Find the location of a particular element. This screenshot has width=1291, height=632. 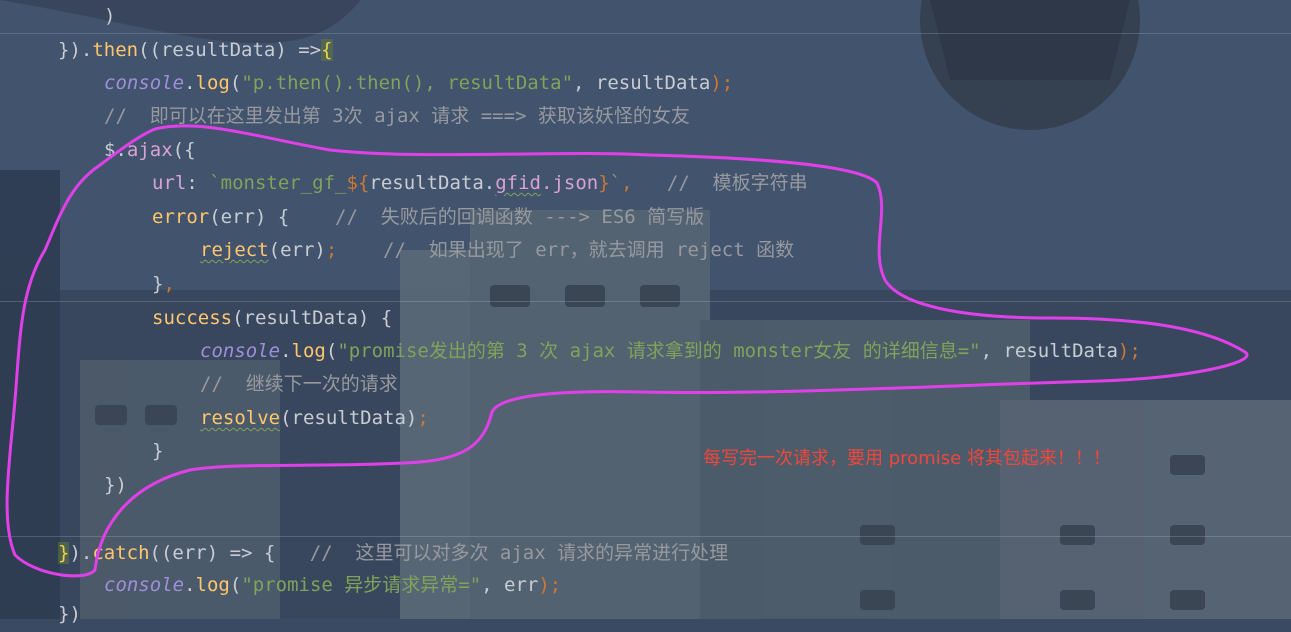

token-resolve: resolve is located at coordinates (240, 418).